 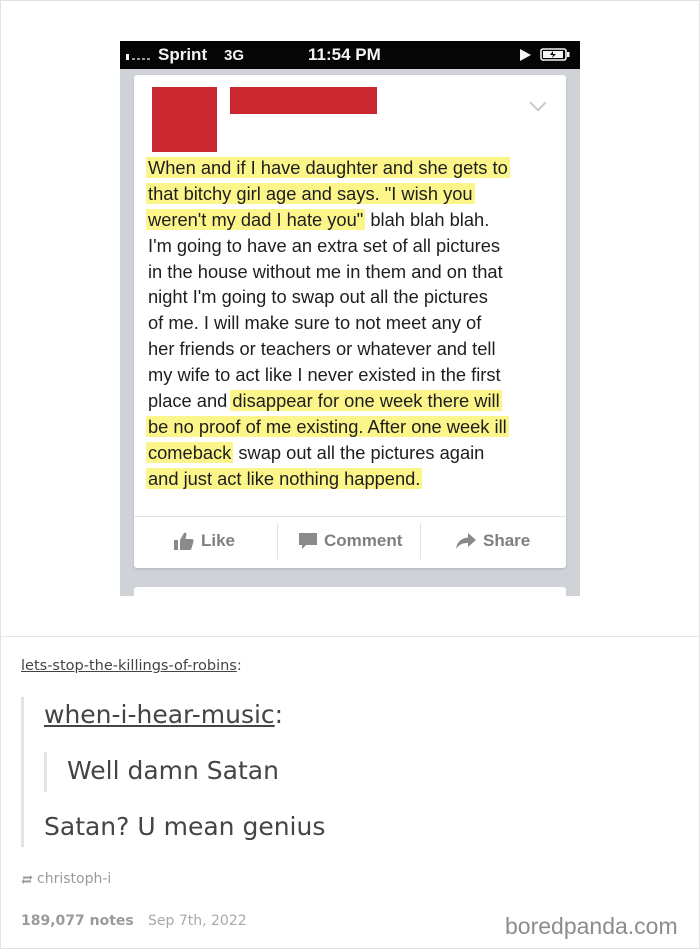 I want to click on like-button: Like, so click(x=204, y=541).